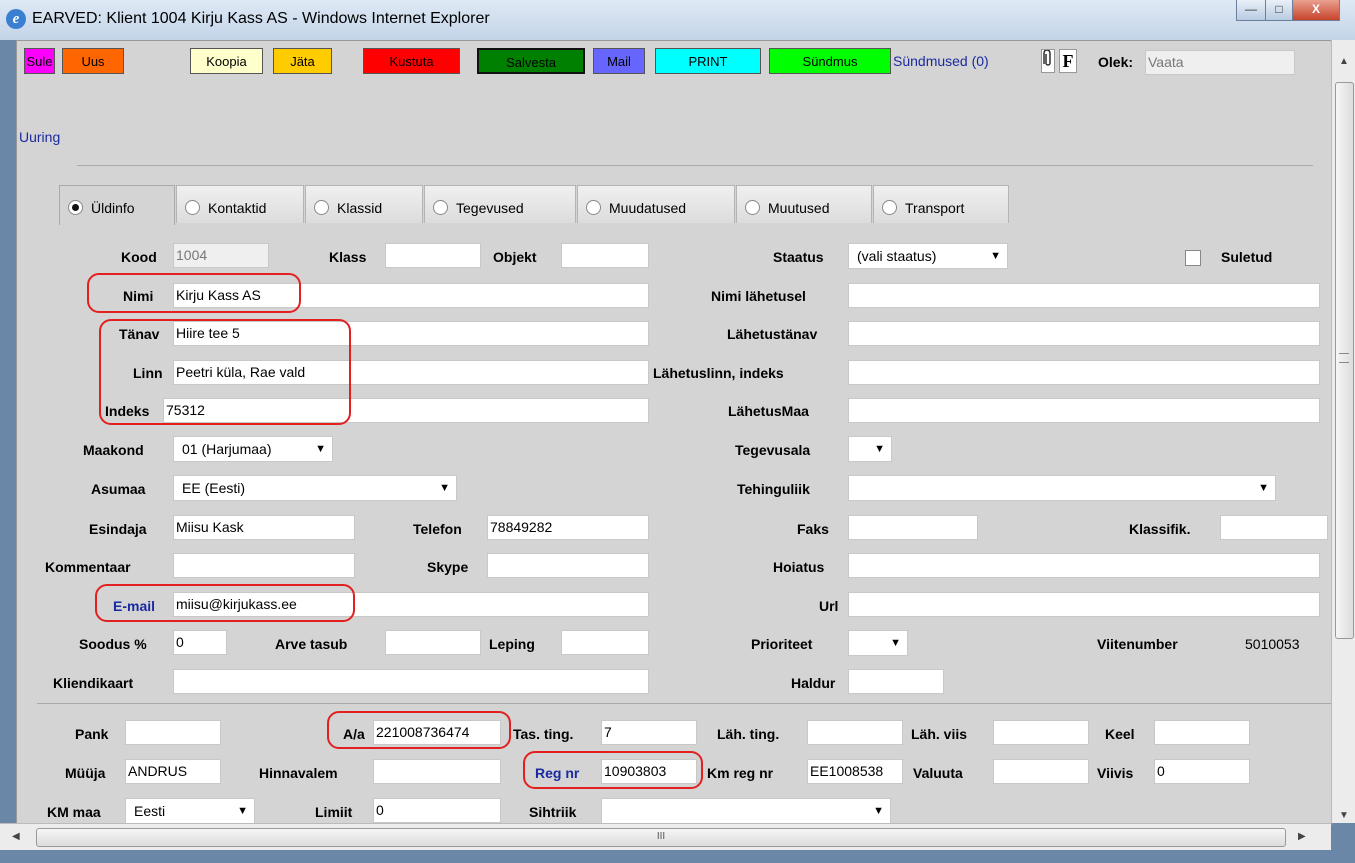 This screenshot has width=1355, height=863. Describe the element at coordinates (437, 732) in the screenshot. I see `aa-field: 221008736474` at that location.